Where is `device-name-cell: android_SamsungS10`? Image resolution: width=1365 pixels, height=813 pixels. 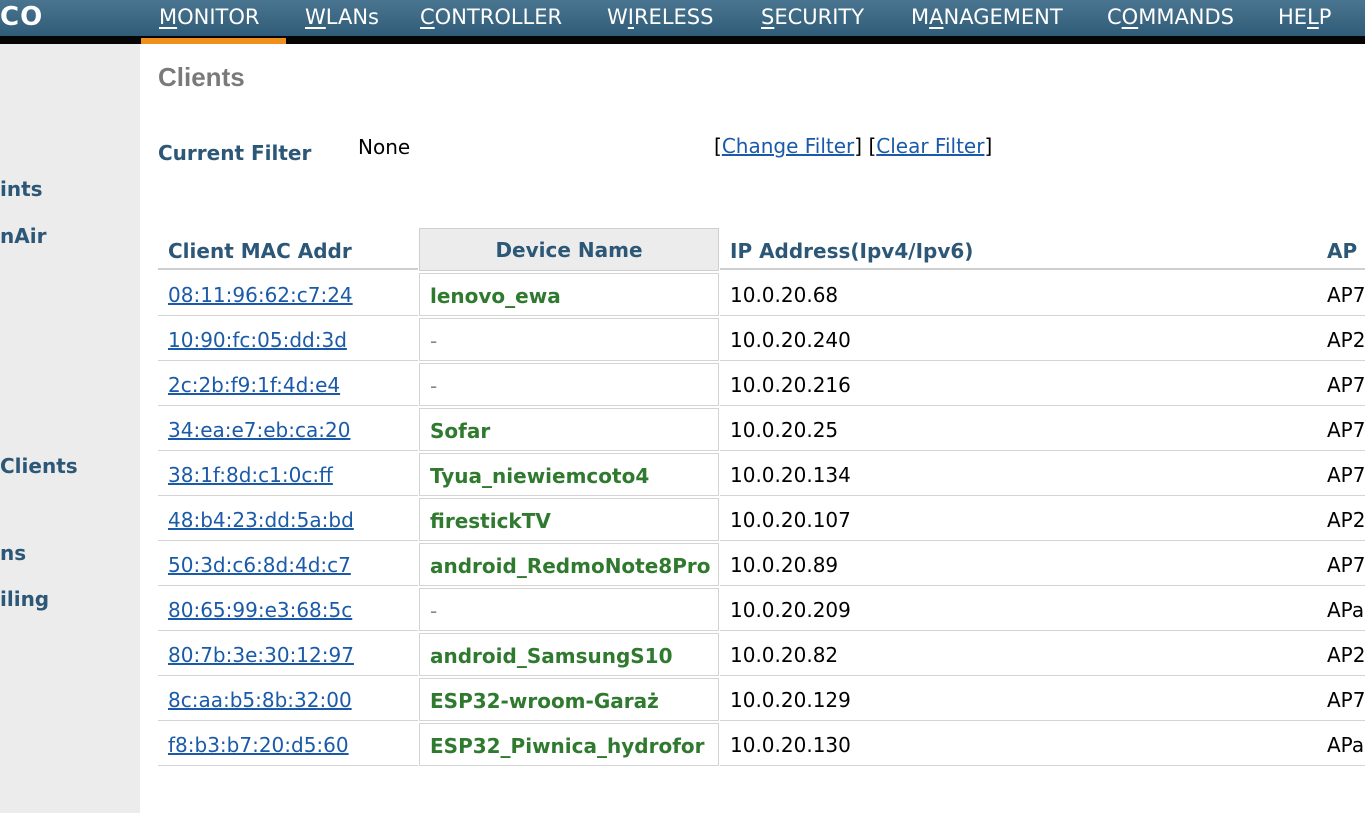 device-name-cell: android_SamsungS10 is located at coordinates (569, 654).